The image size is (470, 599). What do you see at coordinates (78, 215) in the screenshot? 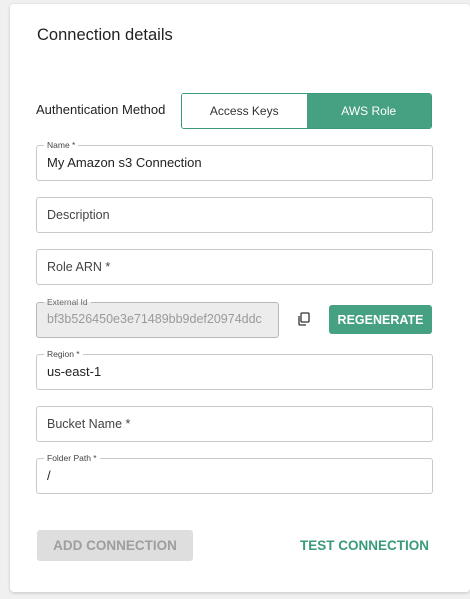
I see `description-placeholder: Description` at bounding box center [78, 215].